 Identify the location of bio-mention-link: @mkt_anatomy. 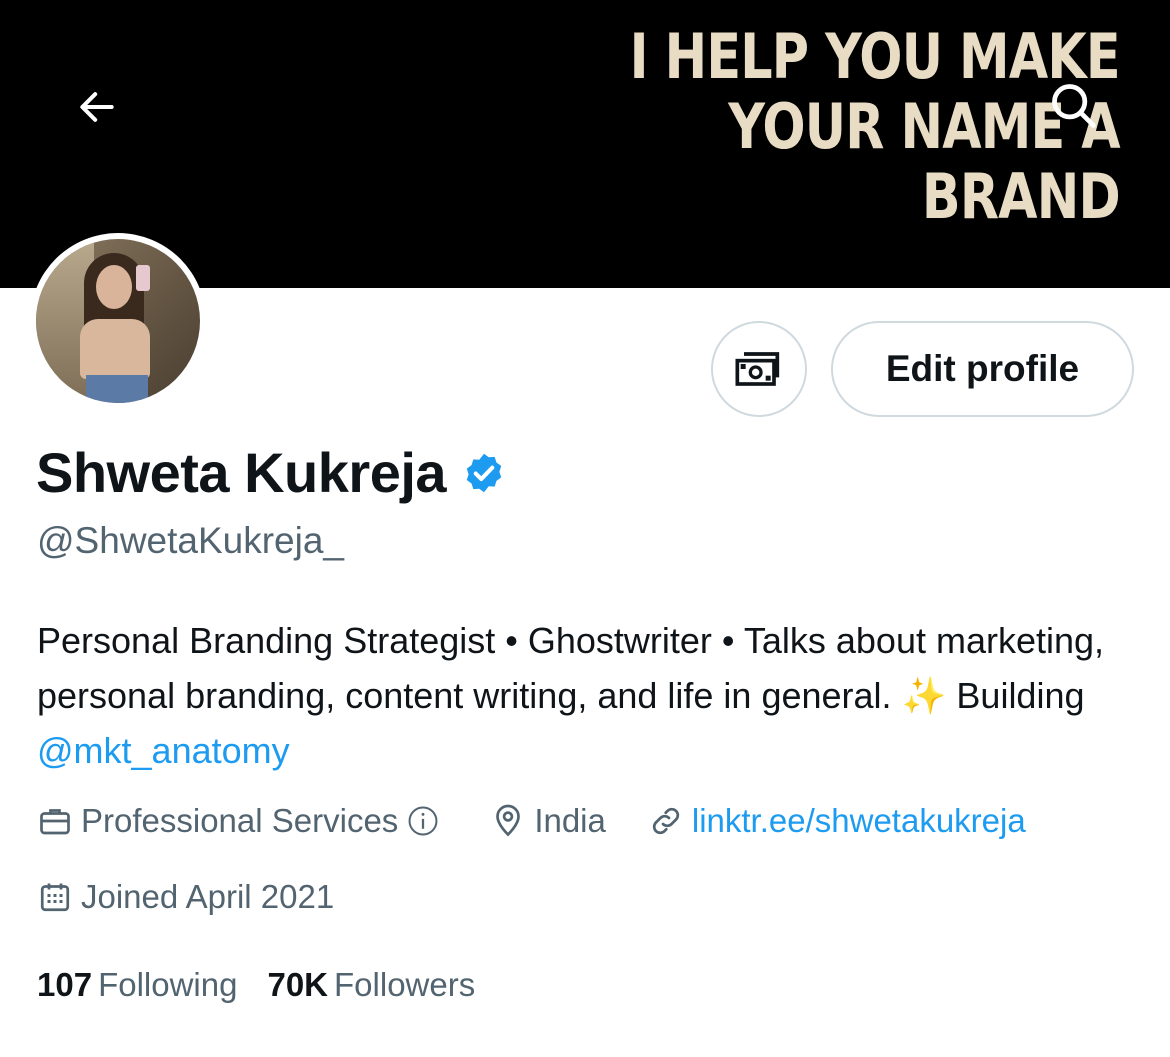
(163, 750).